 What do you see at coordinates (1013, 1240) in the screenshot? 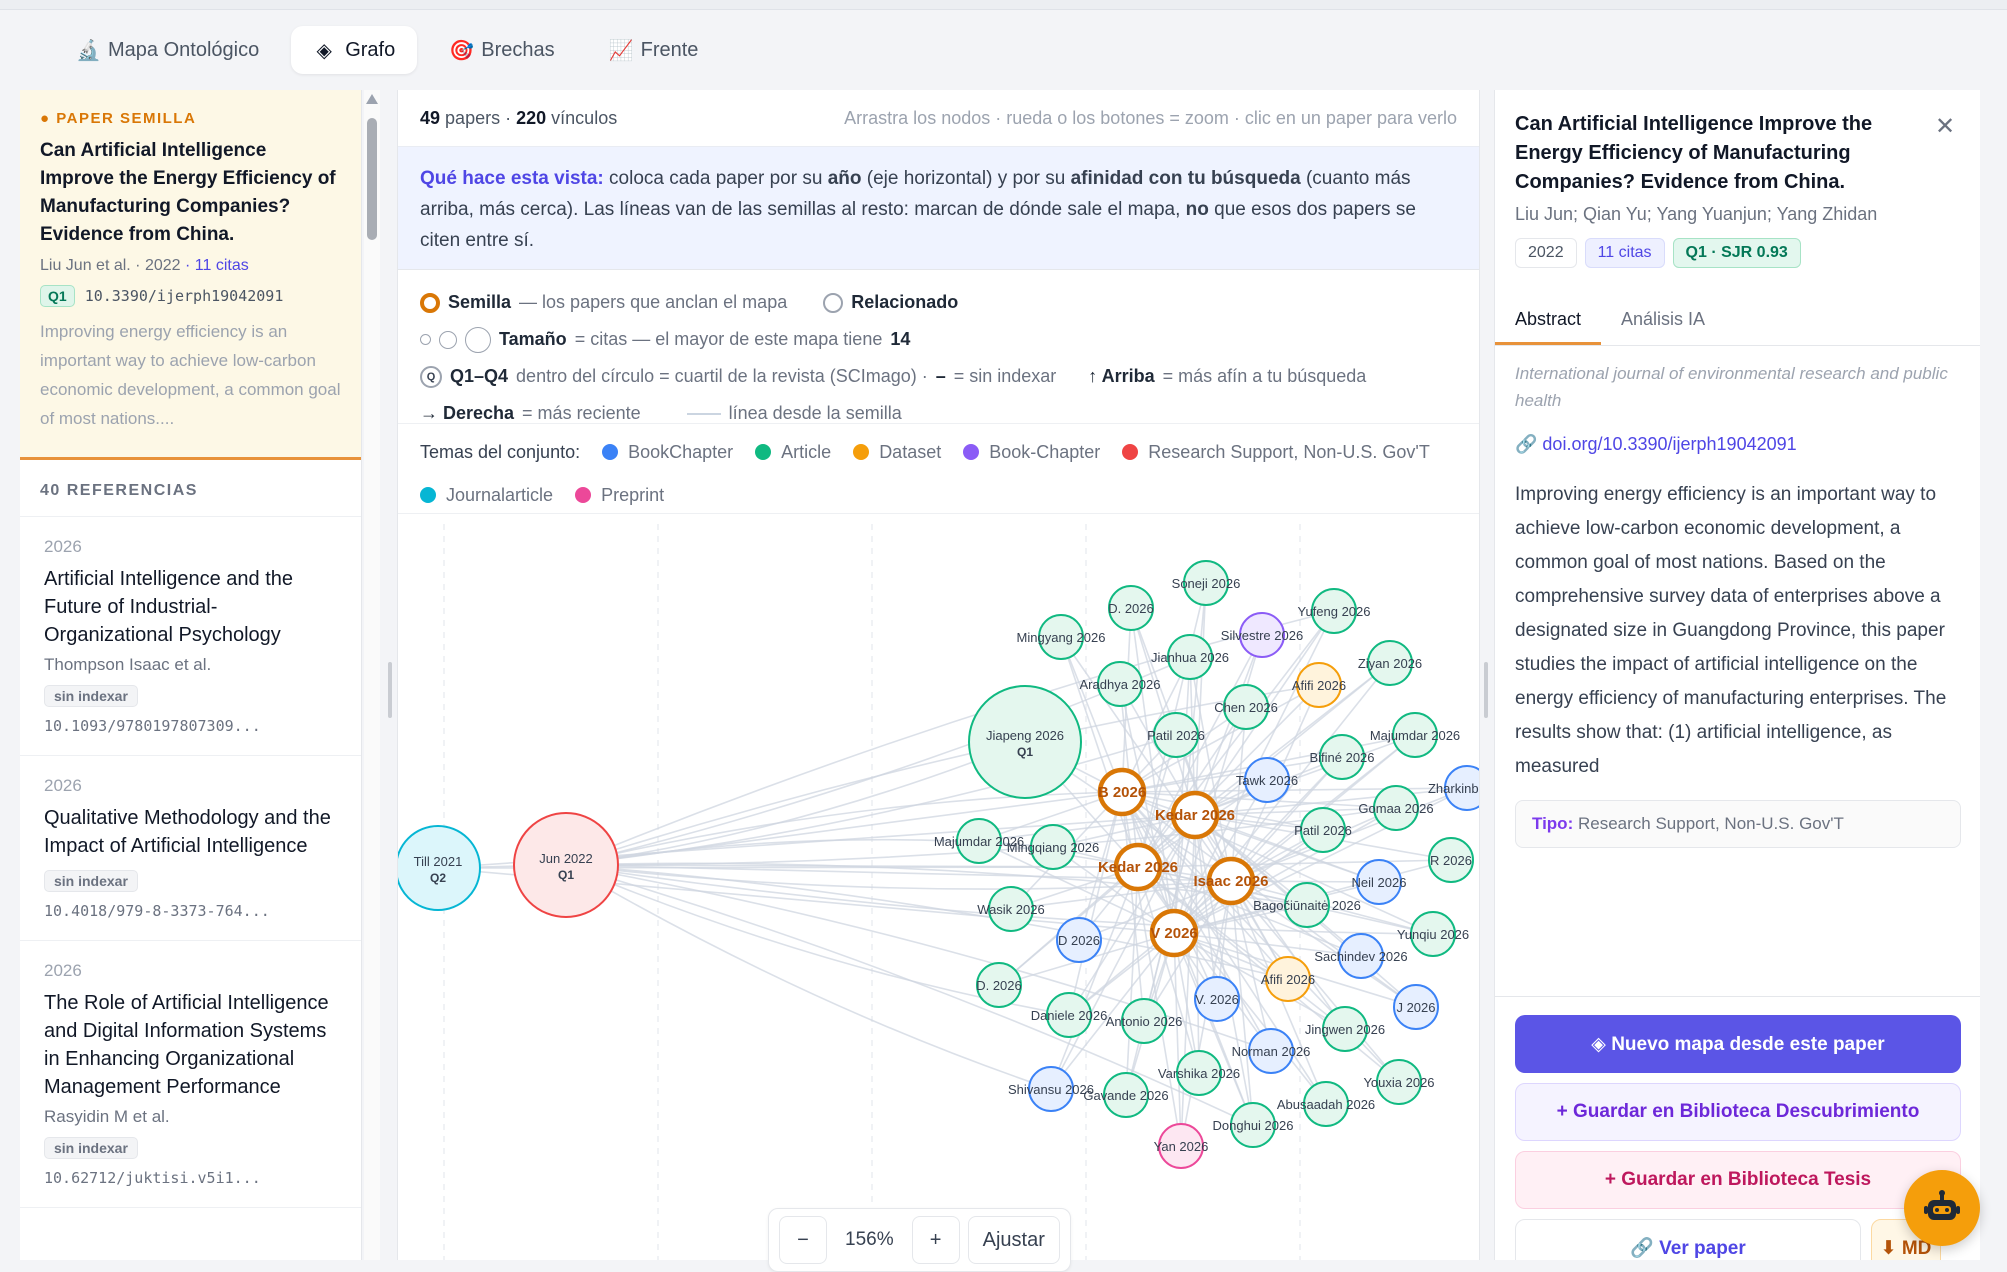
I see `fit-button: Ajustar` at bounding box center [1013, 1240].